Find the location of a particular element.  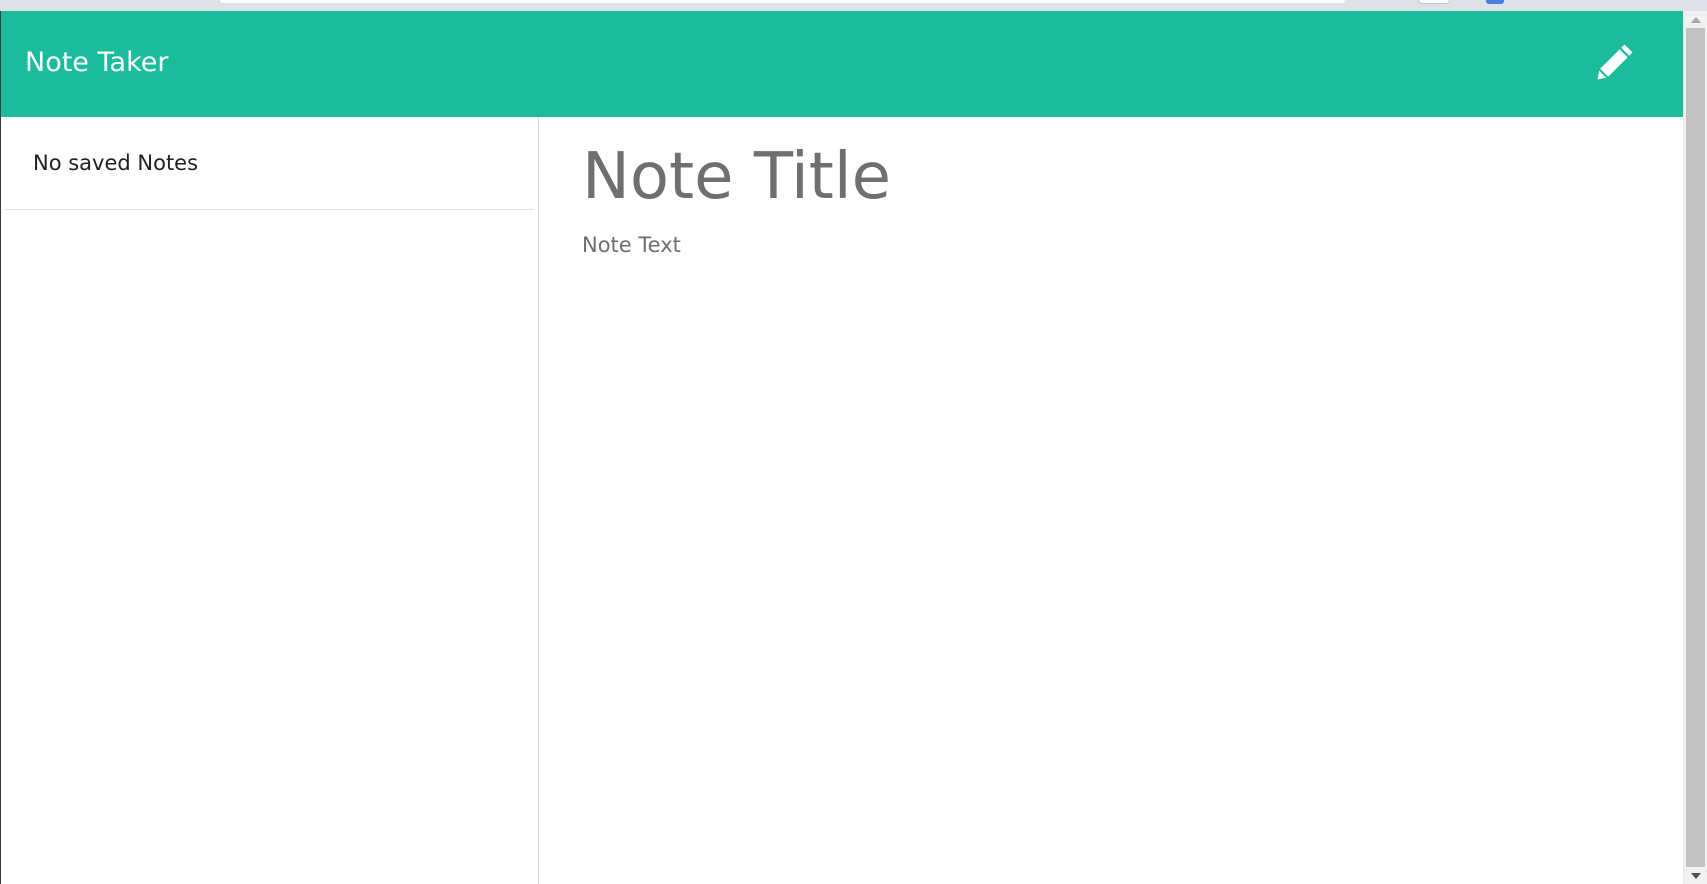

new-note-button is located at coordinates (1616, 61).